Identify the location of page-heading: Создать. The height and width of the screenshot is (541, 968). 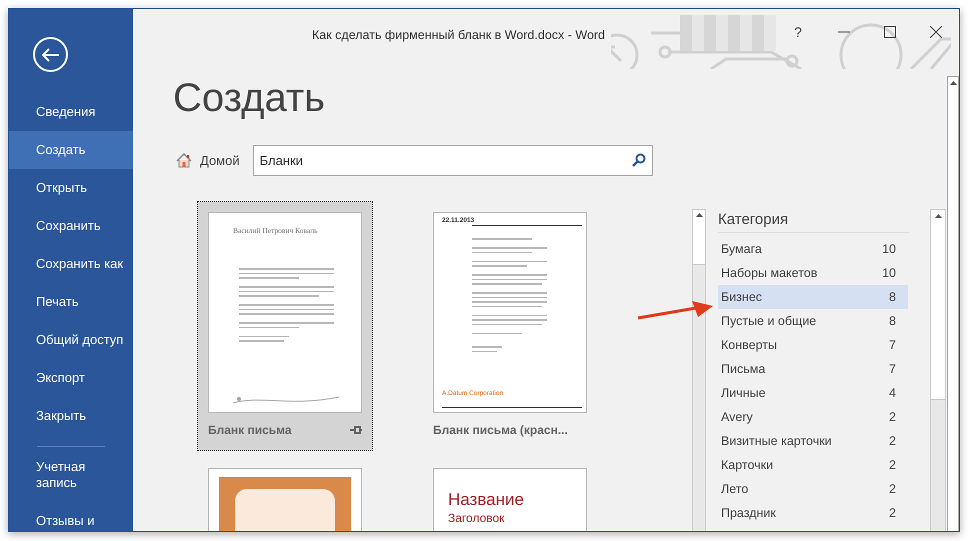
(249, 98).